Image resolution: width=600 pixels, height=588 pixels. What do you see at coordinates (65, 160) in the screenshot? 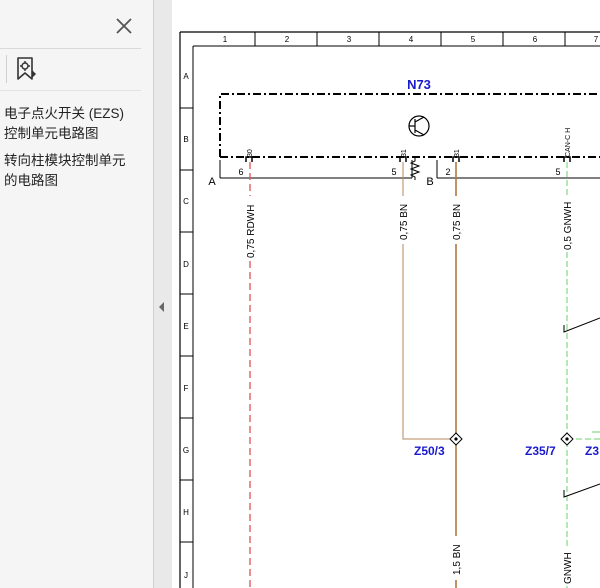
I see `bookmark-label: 转向柱模块控制单元` at bounding box center [65, 160].